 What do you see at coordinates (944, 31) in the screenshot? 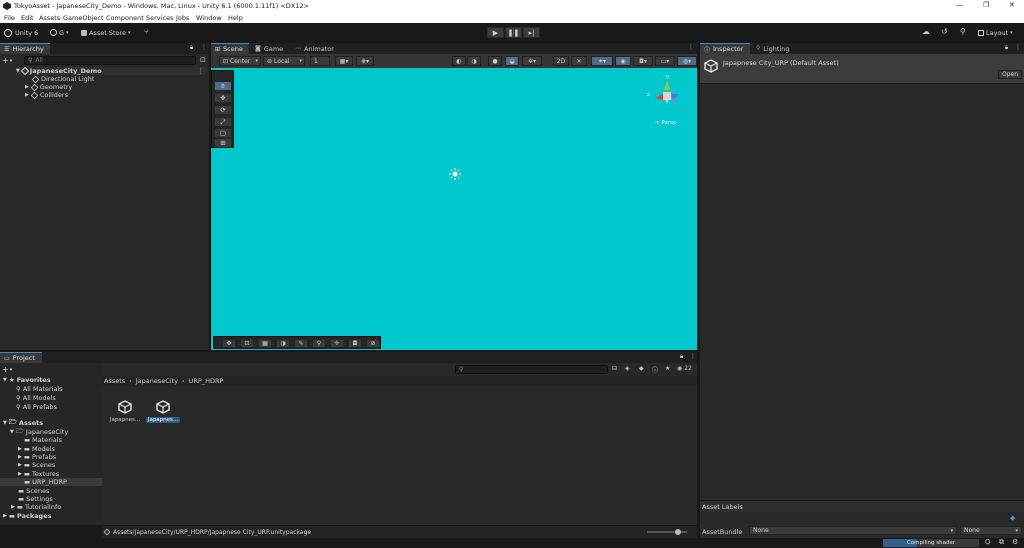
I see `undo-history-icon: ↺` at bounding box center [944, 31].